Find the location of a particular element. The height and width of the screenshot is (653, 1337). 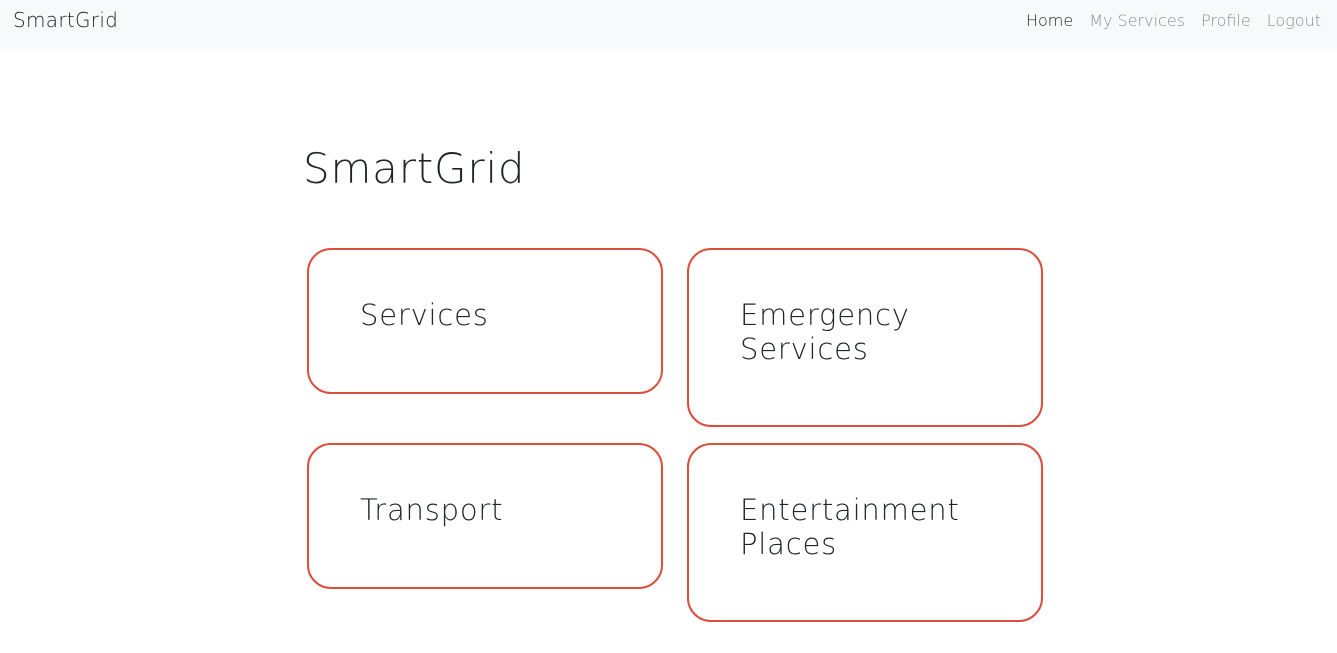

card-label-line: Places is located at coordinates (789, 544).